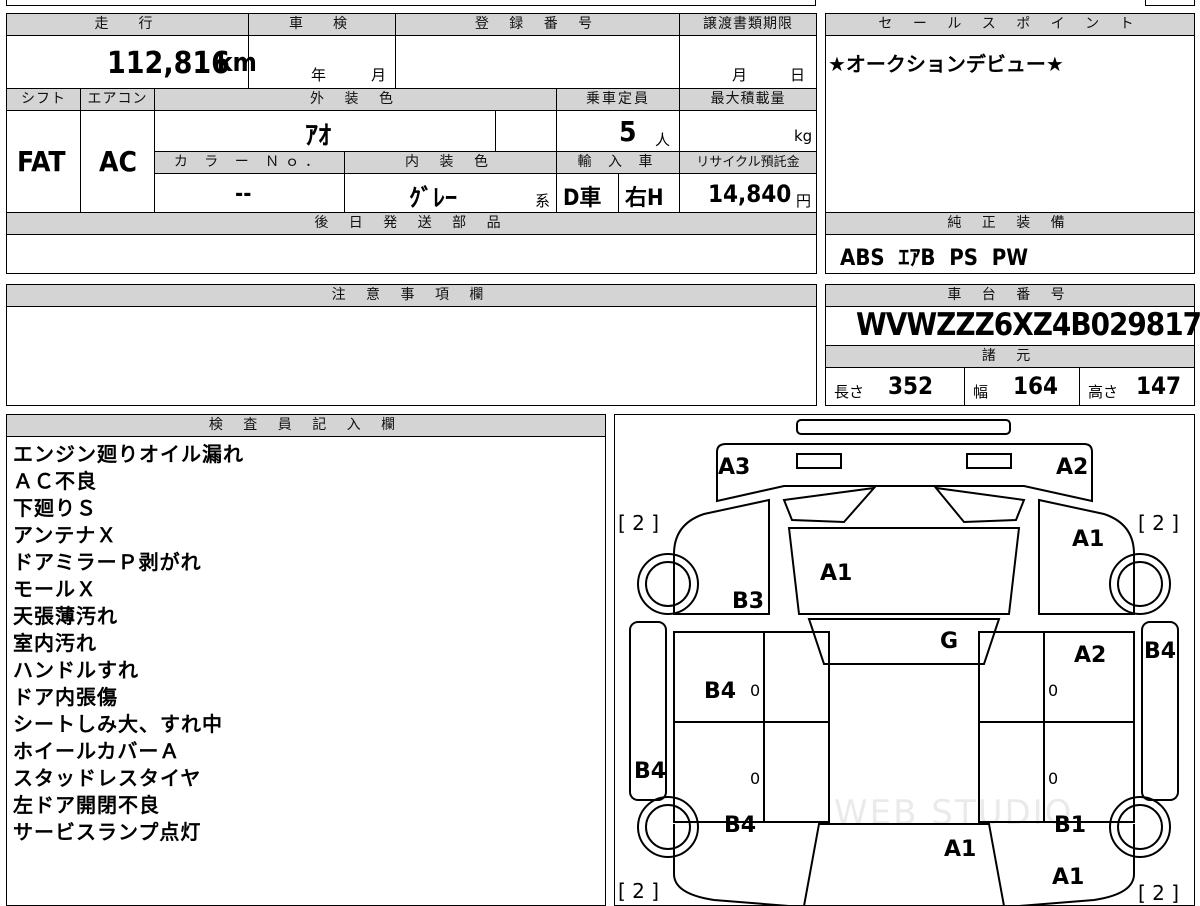 This screenshot has width=1200, height=906. What do you see at coordinates (1056, 677) in the screenshot?
I see `right-front-door-shape` at bounding box center [1056, 677].